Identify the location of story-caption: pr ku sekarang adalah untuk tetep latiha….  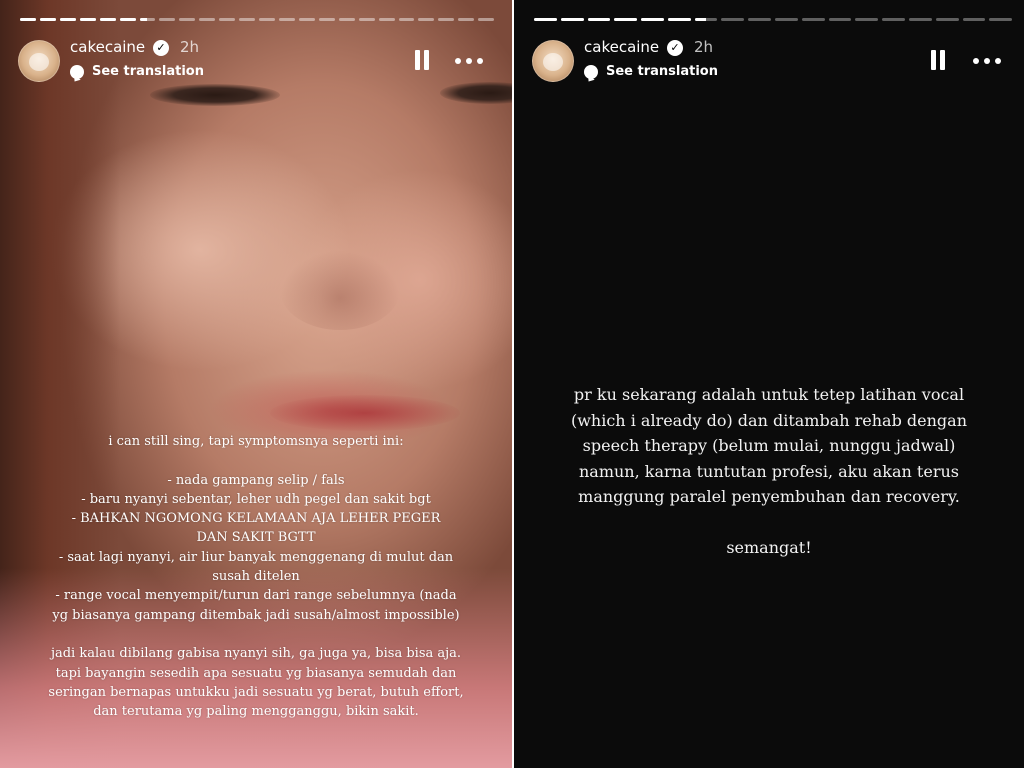
(769, 471).